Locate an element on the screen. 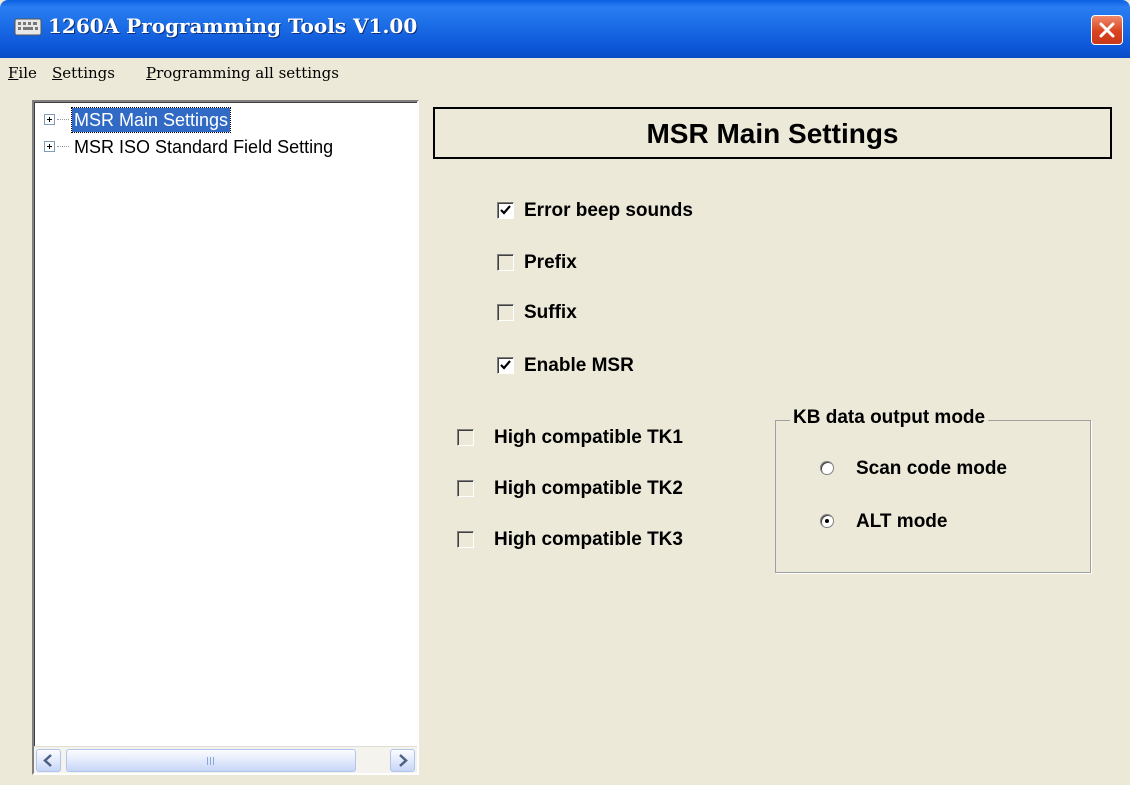 This screenshot has height=785, width=1130. radio-dot-icon is located at coordinates (827, 521).